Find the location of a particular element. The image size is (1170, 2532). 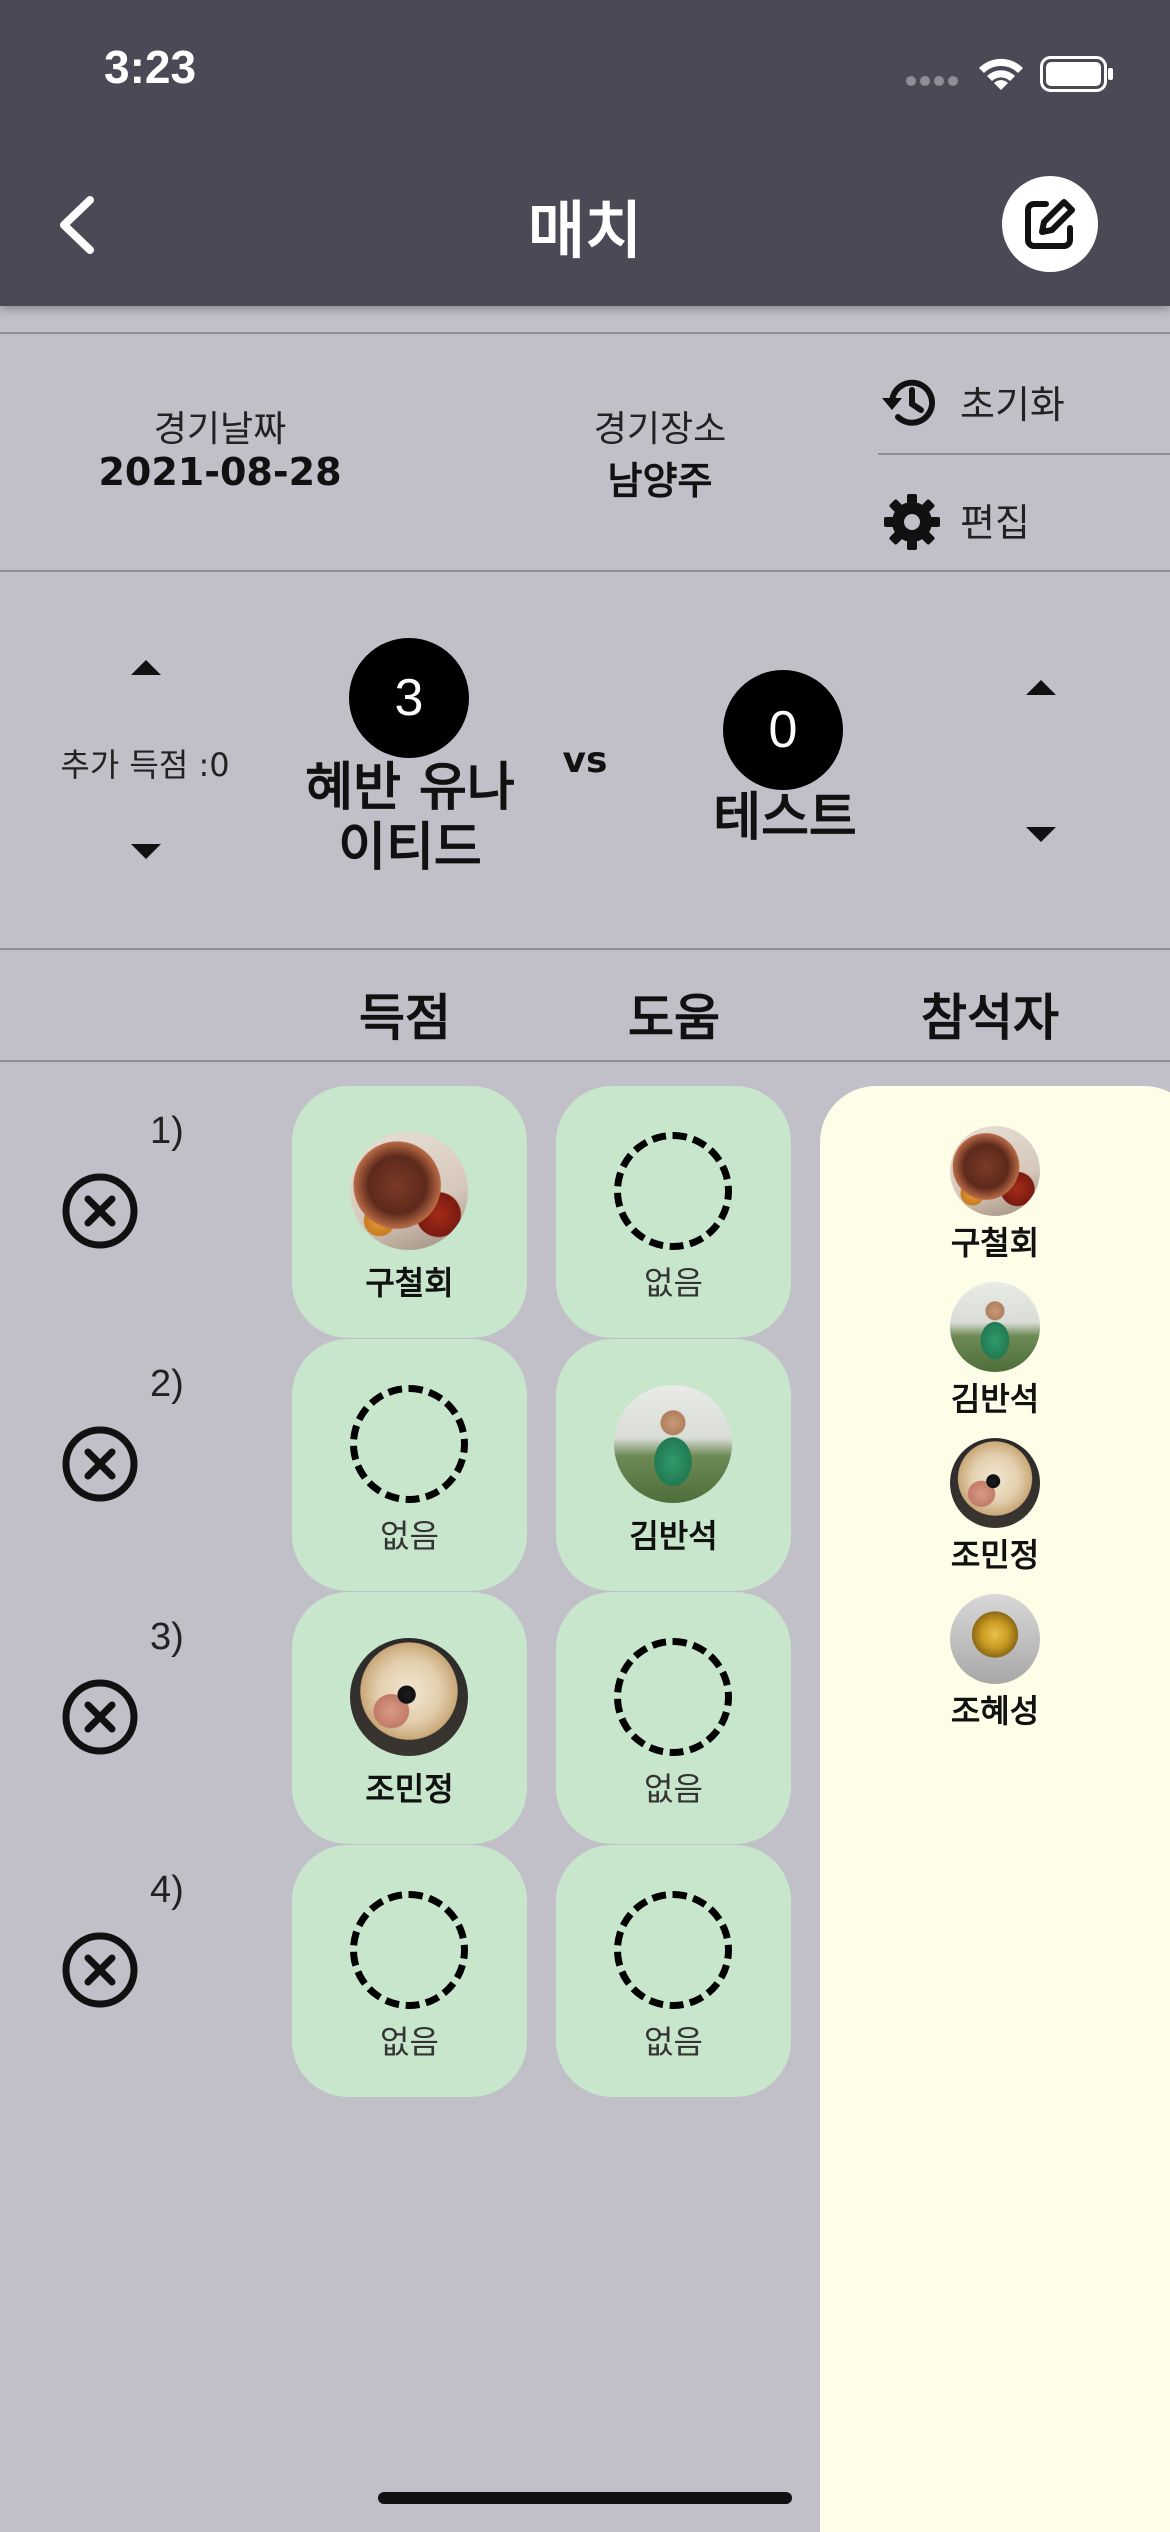

reset-button: 초기화 is located at coordinates (1015, 402).